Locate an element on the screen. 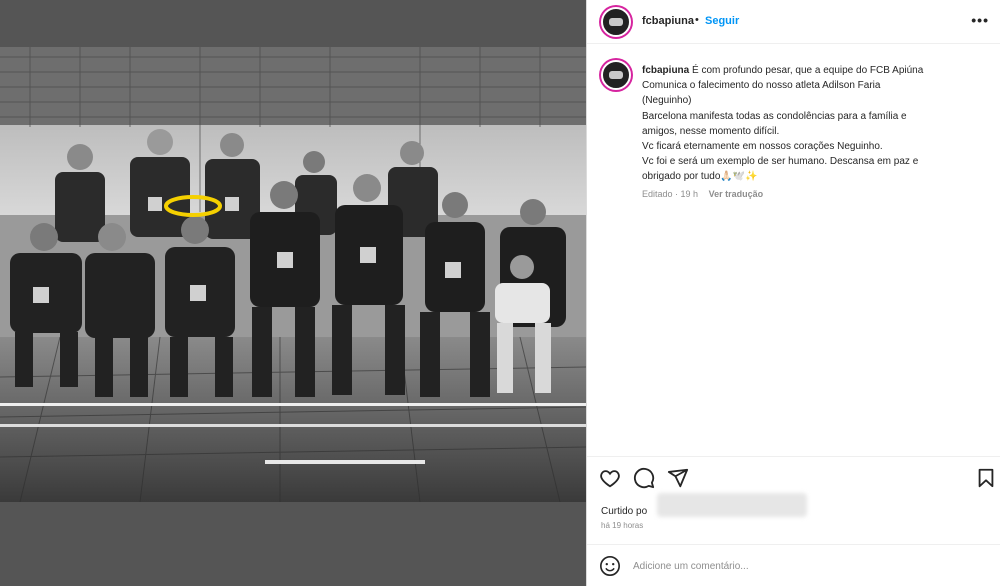 The height and width of the screenshot is (586, 1000). heart-icon is located at coordinates (610, 478).